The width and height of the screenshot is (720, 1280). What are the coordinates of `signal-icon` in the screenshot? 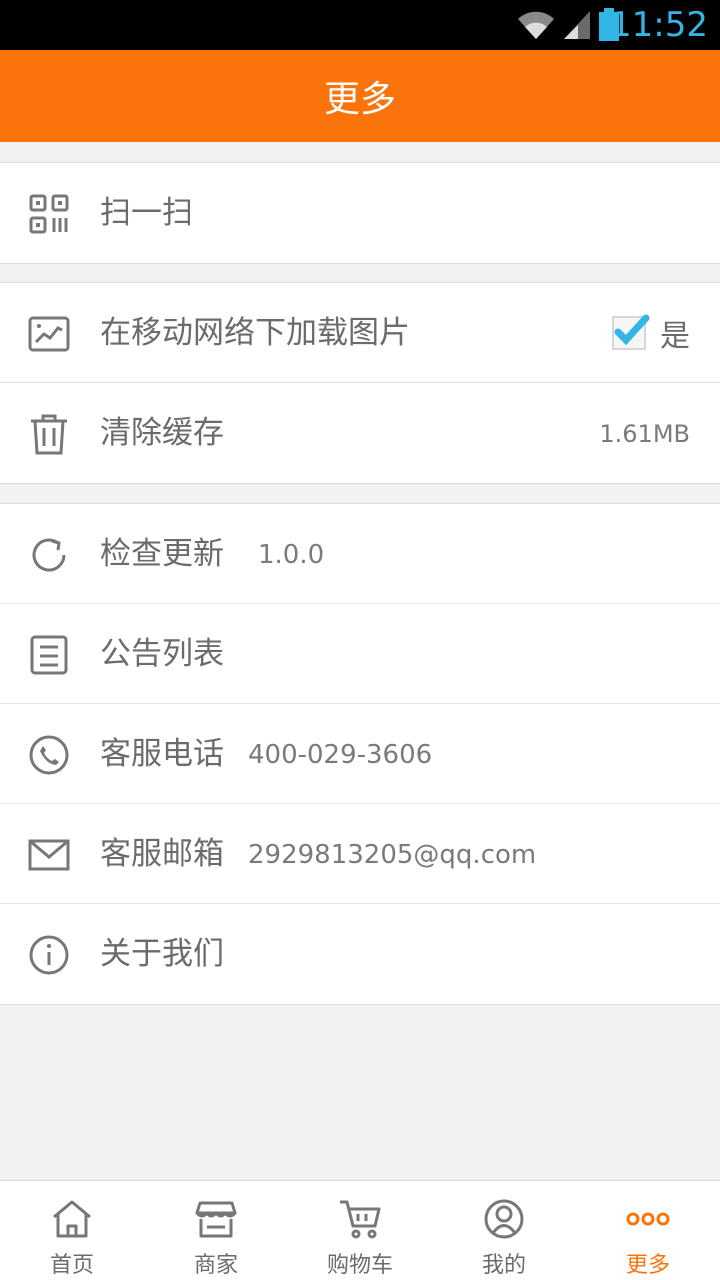 It's located at (577, 25).